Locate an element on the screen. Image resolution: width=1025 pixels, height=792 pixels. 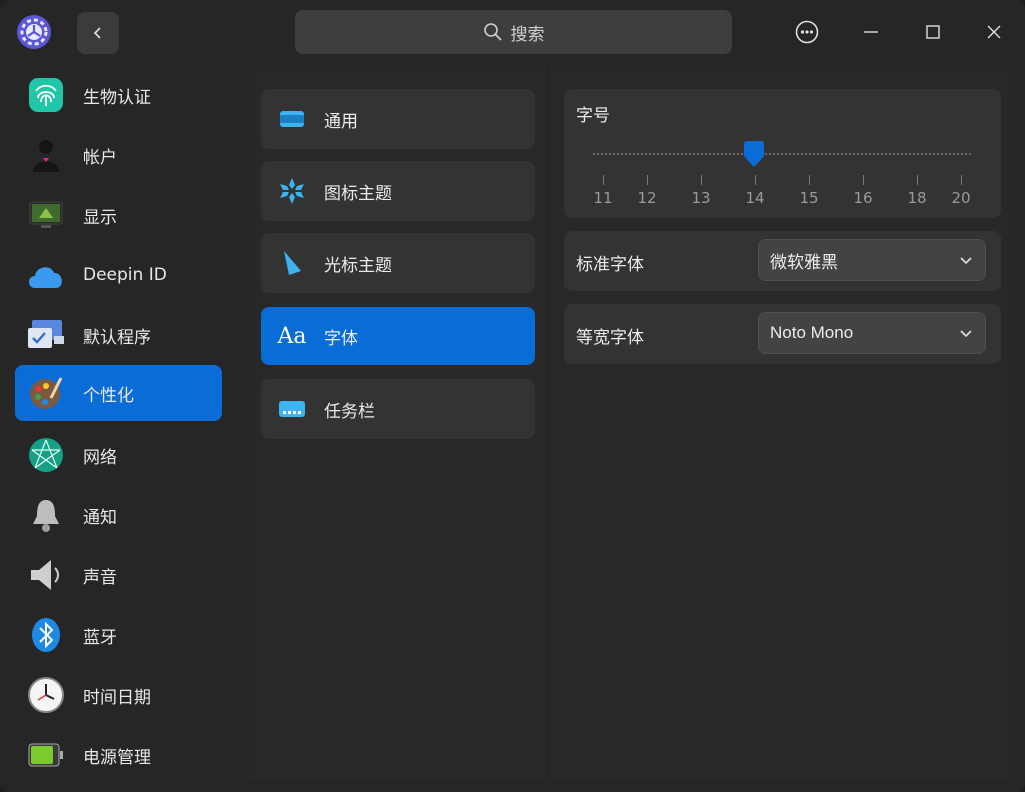
slider-tick-label: 16 is located at coordinates (863, 198).